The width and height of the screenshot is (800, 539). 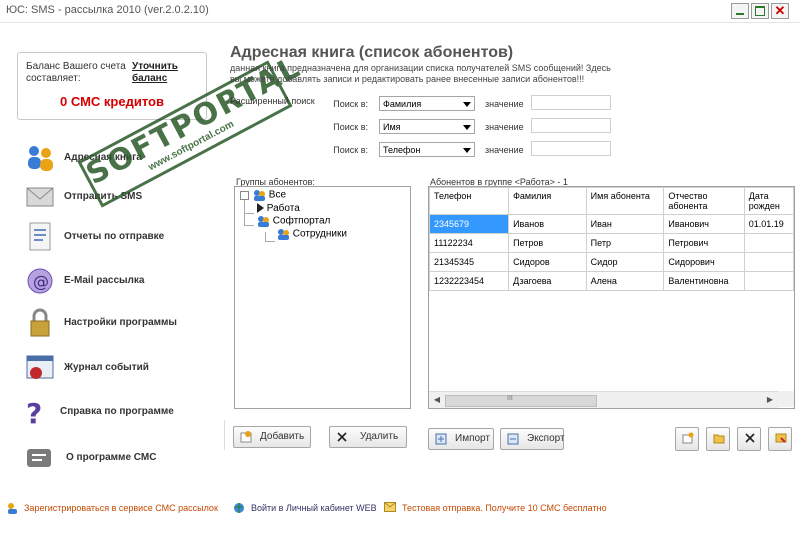 What do you see at coordinates (402, 104) in the screenshot?
I see `search-field-value: Фамилия` at bounding box center [402, 104].